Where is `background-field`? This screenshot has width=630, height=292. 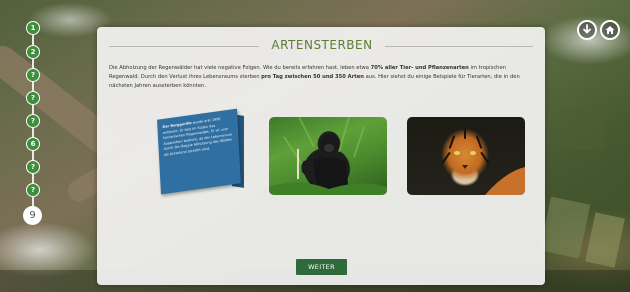
background-field is located at coordinates (582, 130).